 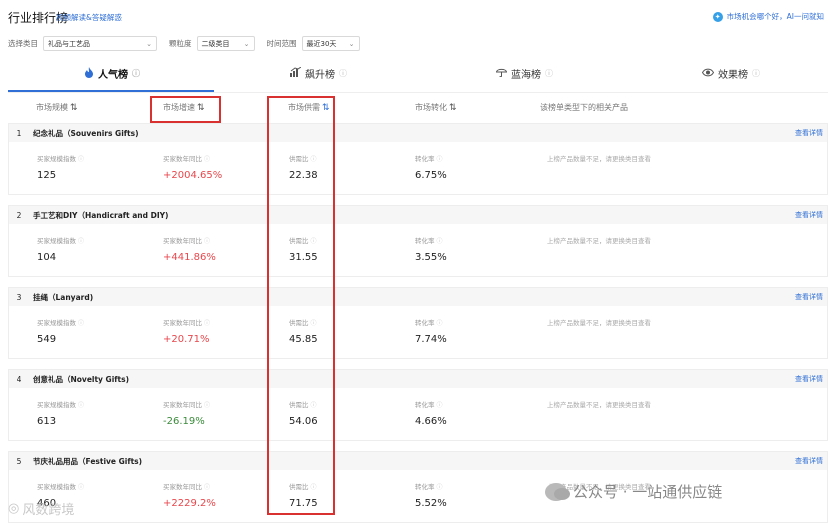 What do you see at coordinates (431, 107) in the screenshot?
I see `column-label: 市场转化` at bounding box center [431, 107].